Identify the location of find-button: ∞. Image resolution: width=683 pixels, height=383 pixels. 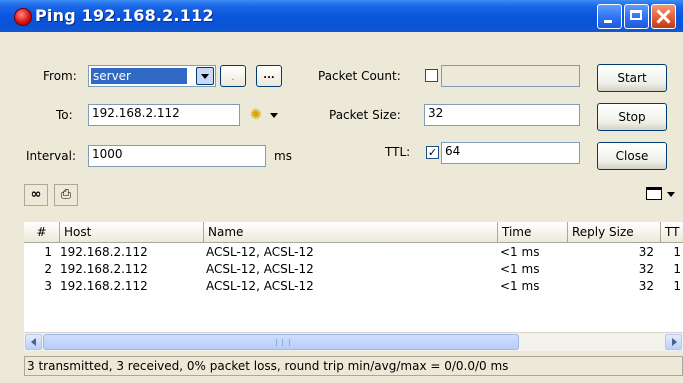
(36, 195).